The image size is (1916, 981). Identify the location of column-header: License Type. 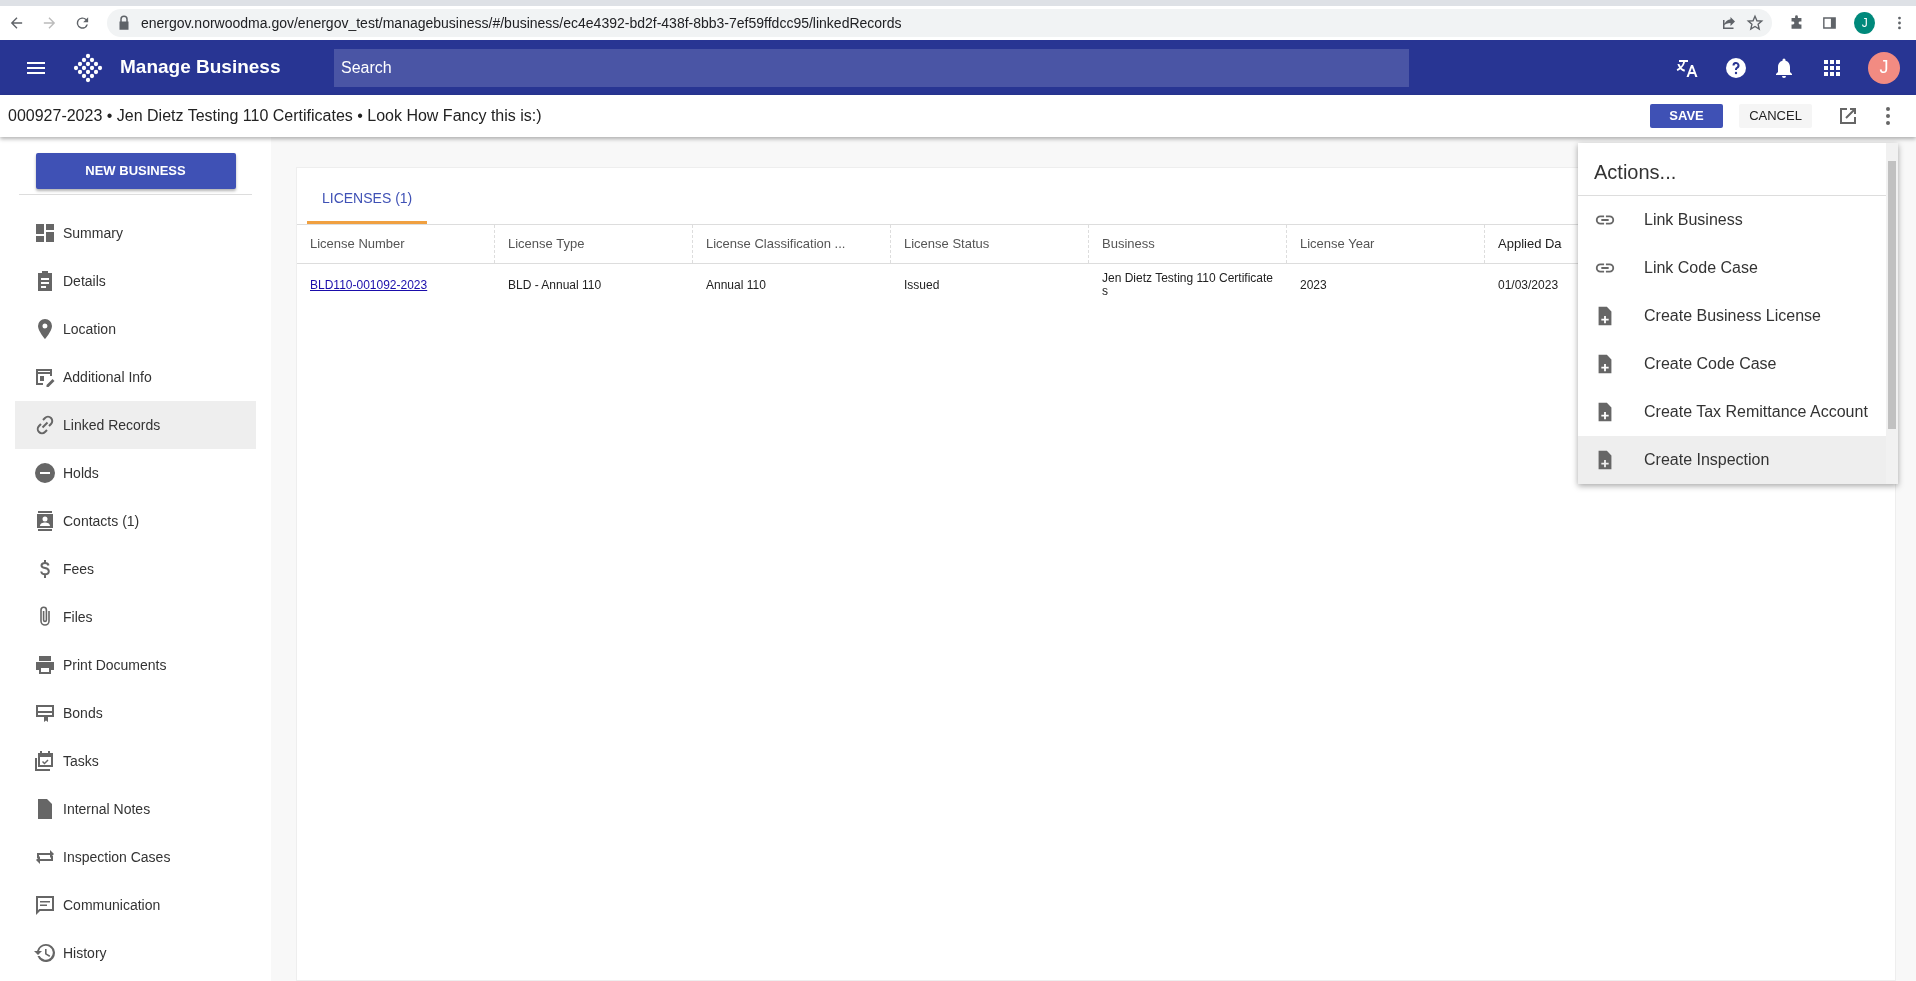
(594, 244).